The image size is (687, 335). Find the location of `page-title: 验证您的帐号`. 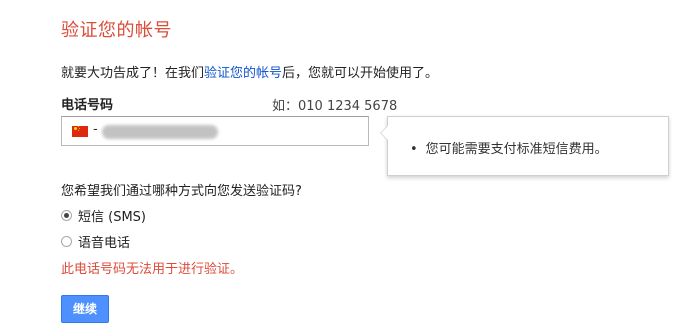

page-title: 验证您的帐号 is located at coordinates (116, 30).